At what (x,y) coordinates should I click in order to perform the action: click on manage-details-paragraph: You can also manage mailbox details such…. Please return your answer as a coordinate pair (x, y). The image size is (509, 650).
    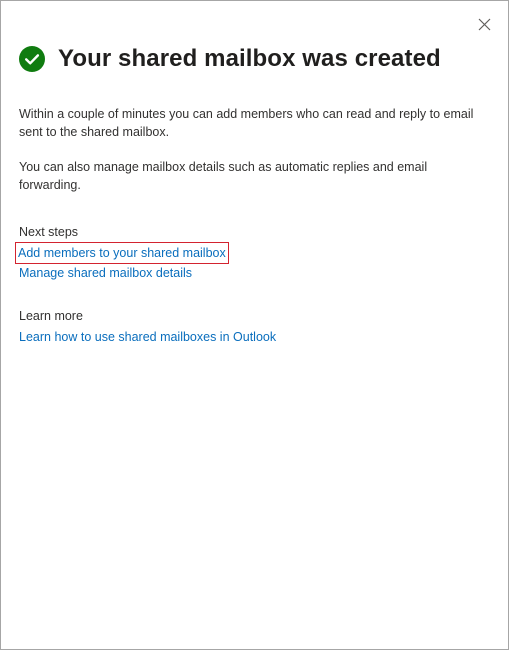
    Looking at the image, I should click on (223, 176).